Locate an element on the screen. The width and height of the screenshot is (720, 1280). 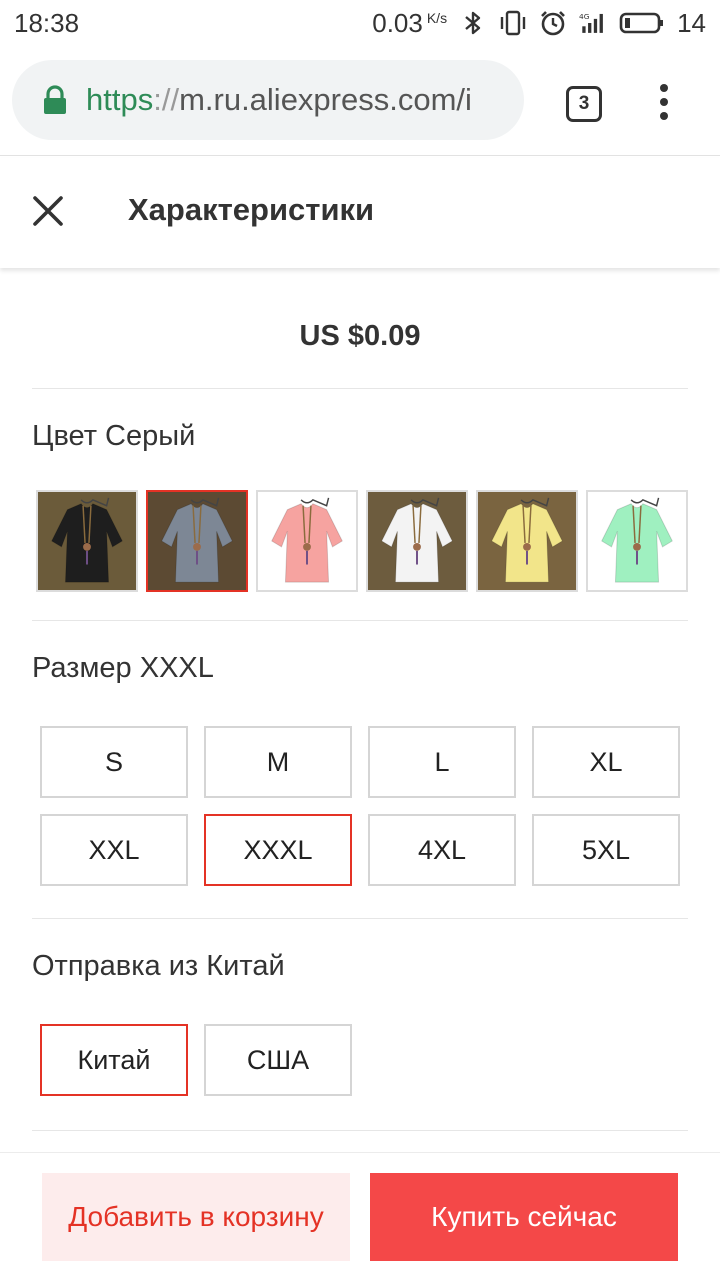
tabs-button: 3 is located at coordinates (584, 104).